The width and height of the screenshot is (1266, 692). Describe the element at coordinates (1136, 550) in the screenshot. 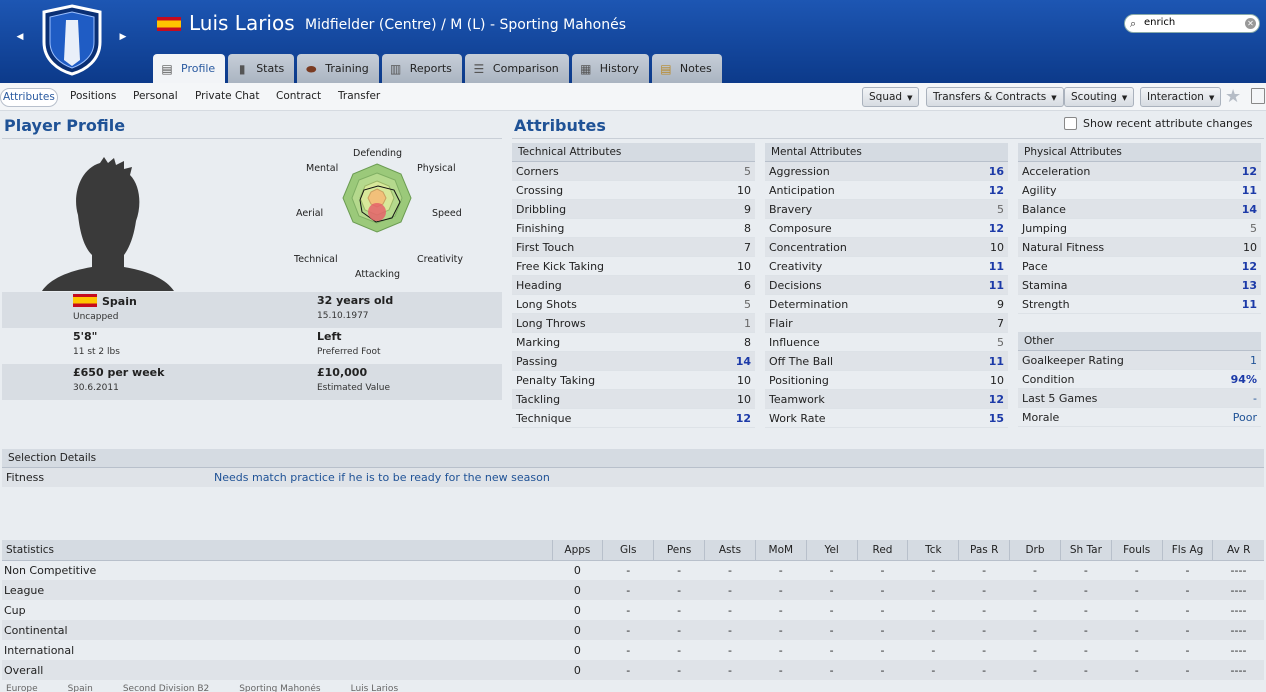

I see `column-header-fouls: Fouls` at that location.